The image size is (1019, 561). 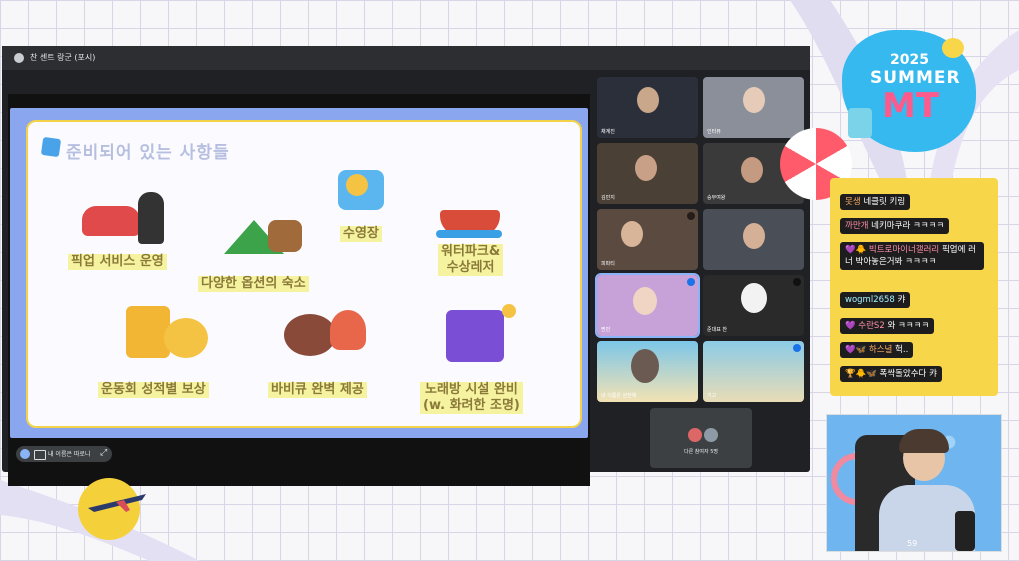 I want to click on person-icon, so click(x=151, y=218).